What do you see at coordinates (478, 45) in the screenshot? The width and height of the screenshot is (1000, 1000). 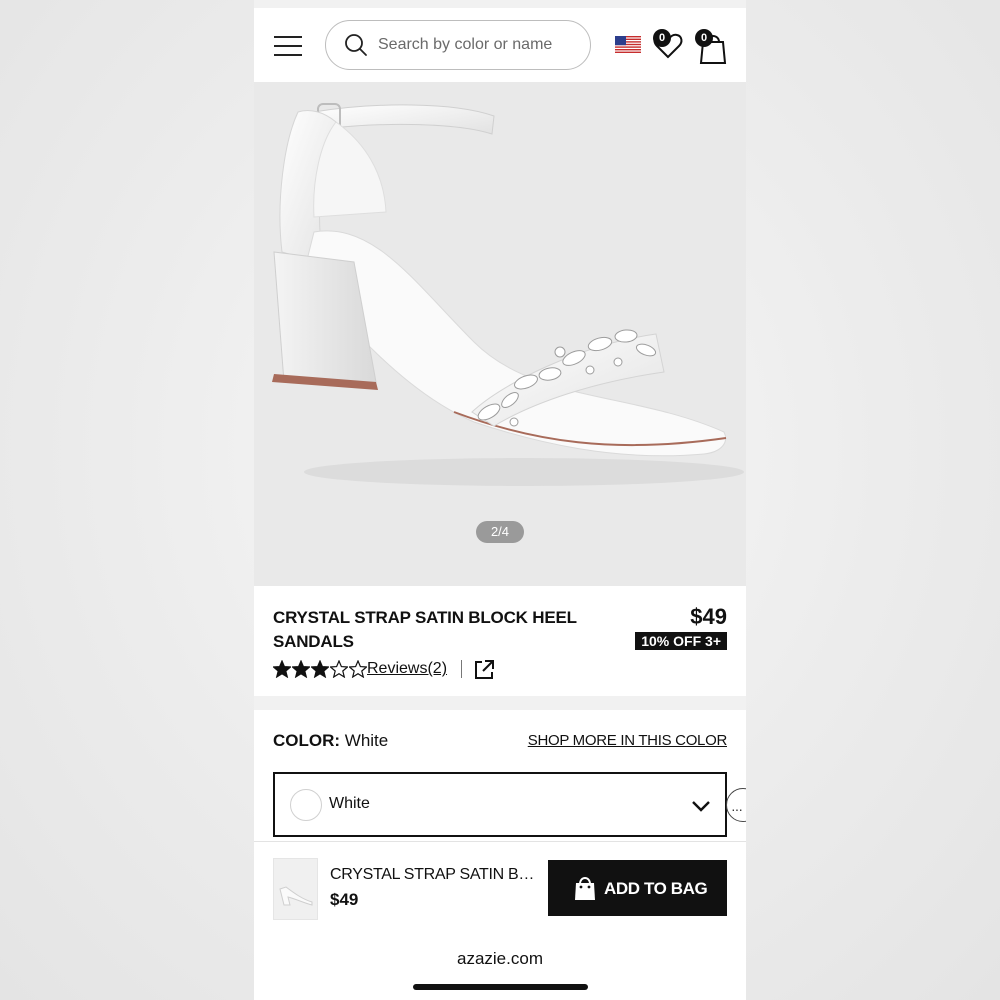 I see `search-input` at bounding box center [478, 45].